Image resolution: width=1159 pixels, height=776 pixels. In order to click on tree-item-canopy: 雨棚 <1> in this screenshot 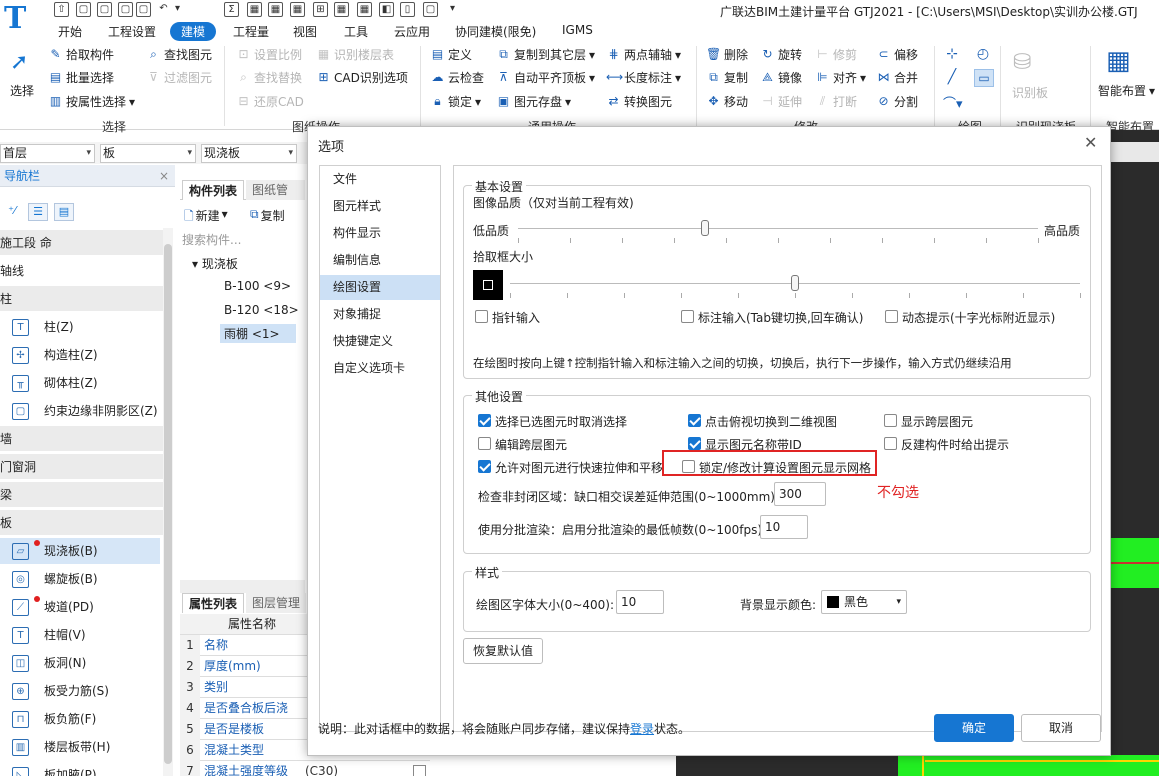, I will do `click(258, 333)`.